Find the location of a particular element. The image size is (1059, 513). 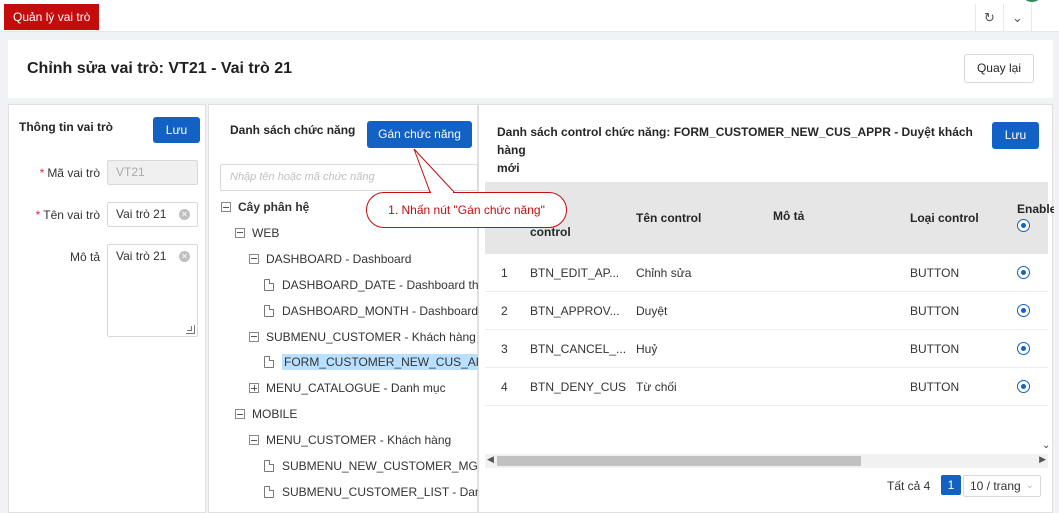

tree-leaf: SUBMENU_NEW_CUSTOMER_MGM - Quản lý is located at coordinates (371, 466).